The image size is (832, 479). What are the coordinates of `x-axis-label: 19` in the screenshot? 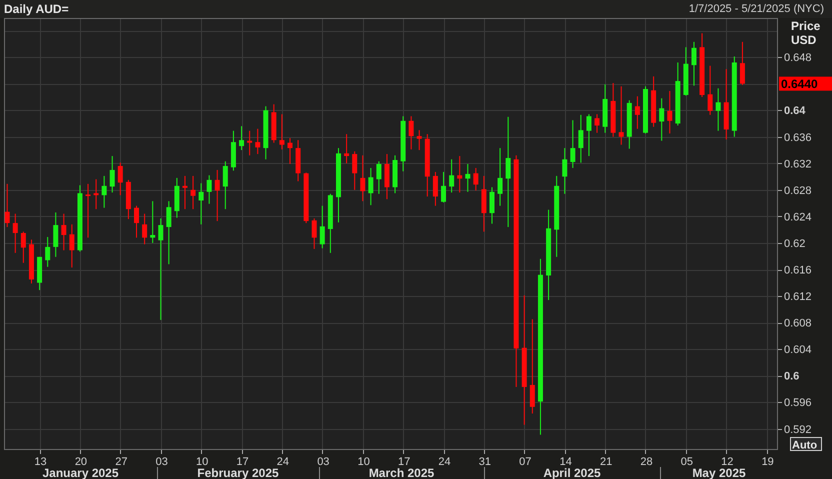 It's located at (768, 462).